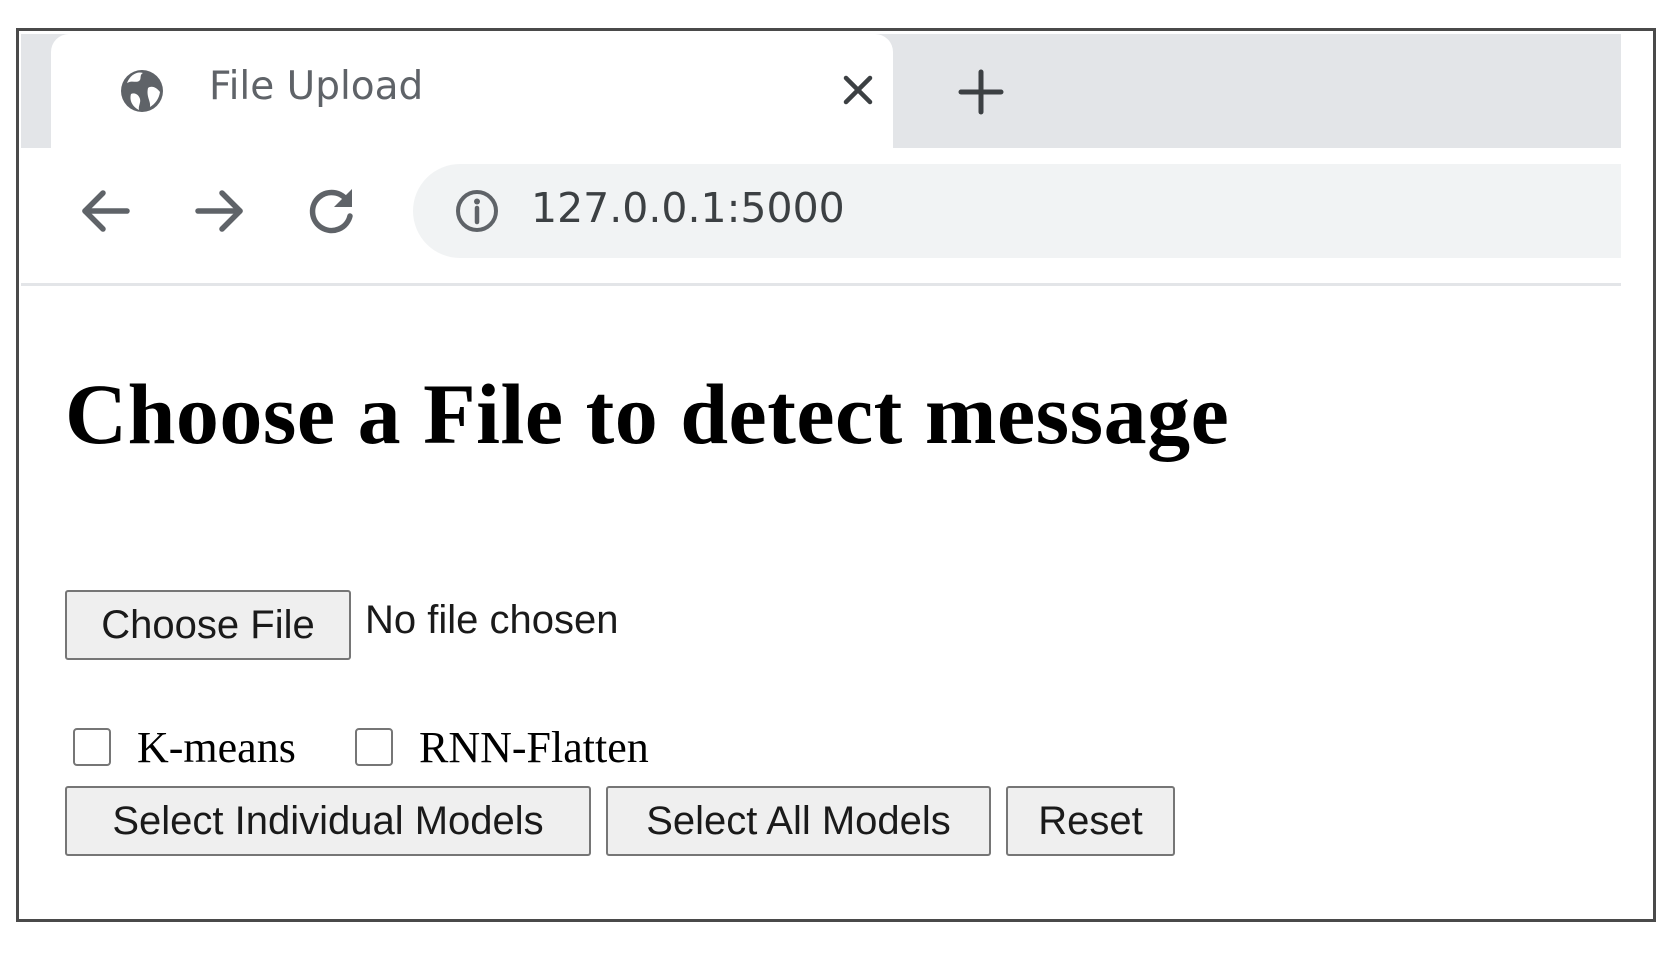  What do you see at coordinates (92, 747) in the screenshot?
I see `kmeans-checkbox` at bounding box center [92, 747].